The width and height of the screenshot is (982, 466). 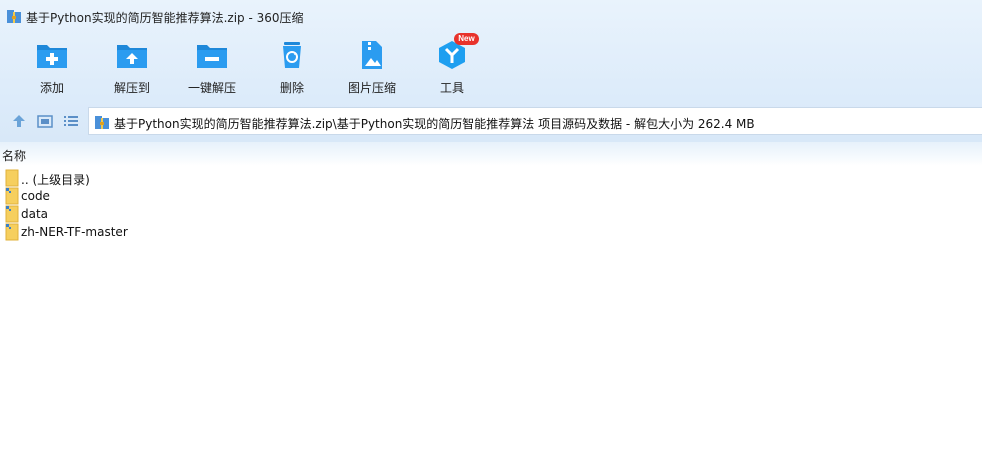 What do you see at coordinates (165, 18) in the screenshot?
I see `window-title: 基于Python实现的简历智能推荐算法.zip - 360压缩` at bounding box center [165, 18].